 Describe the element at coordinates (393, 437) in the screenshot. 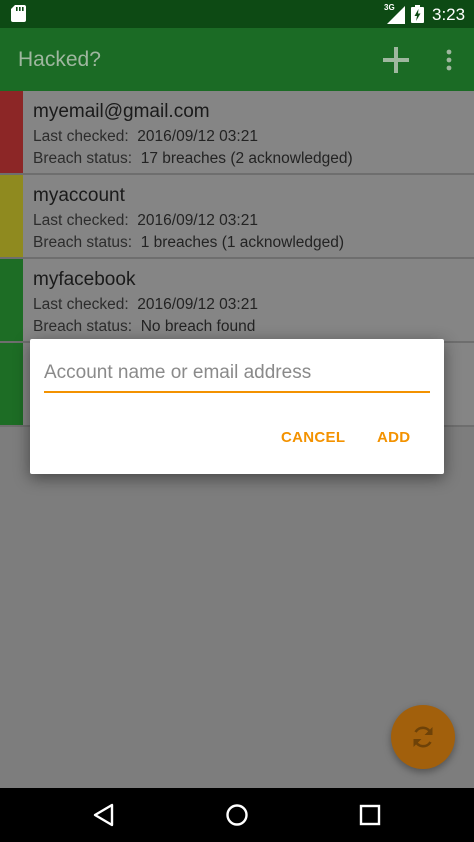

I see `add-button: ADD` at that location.